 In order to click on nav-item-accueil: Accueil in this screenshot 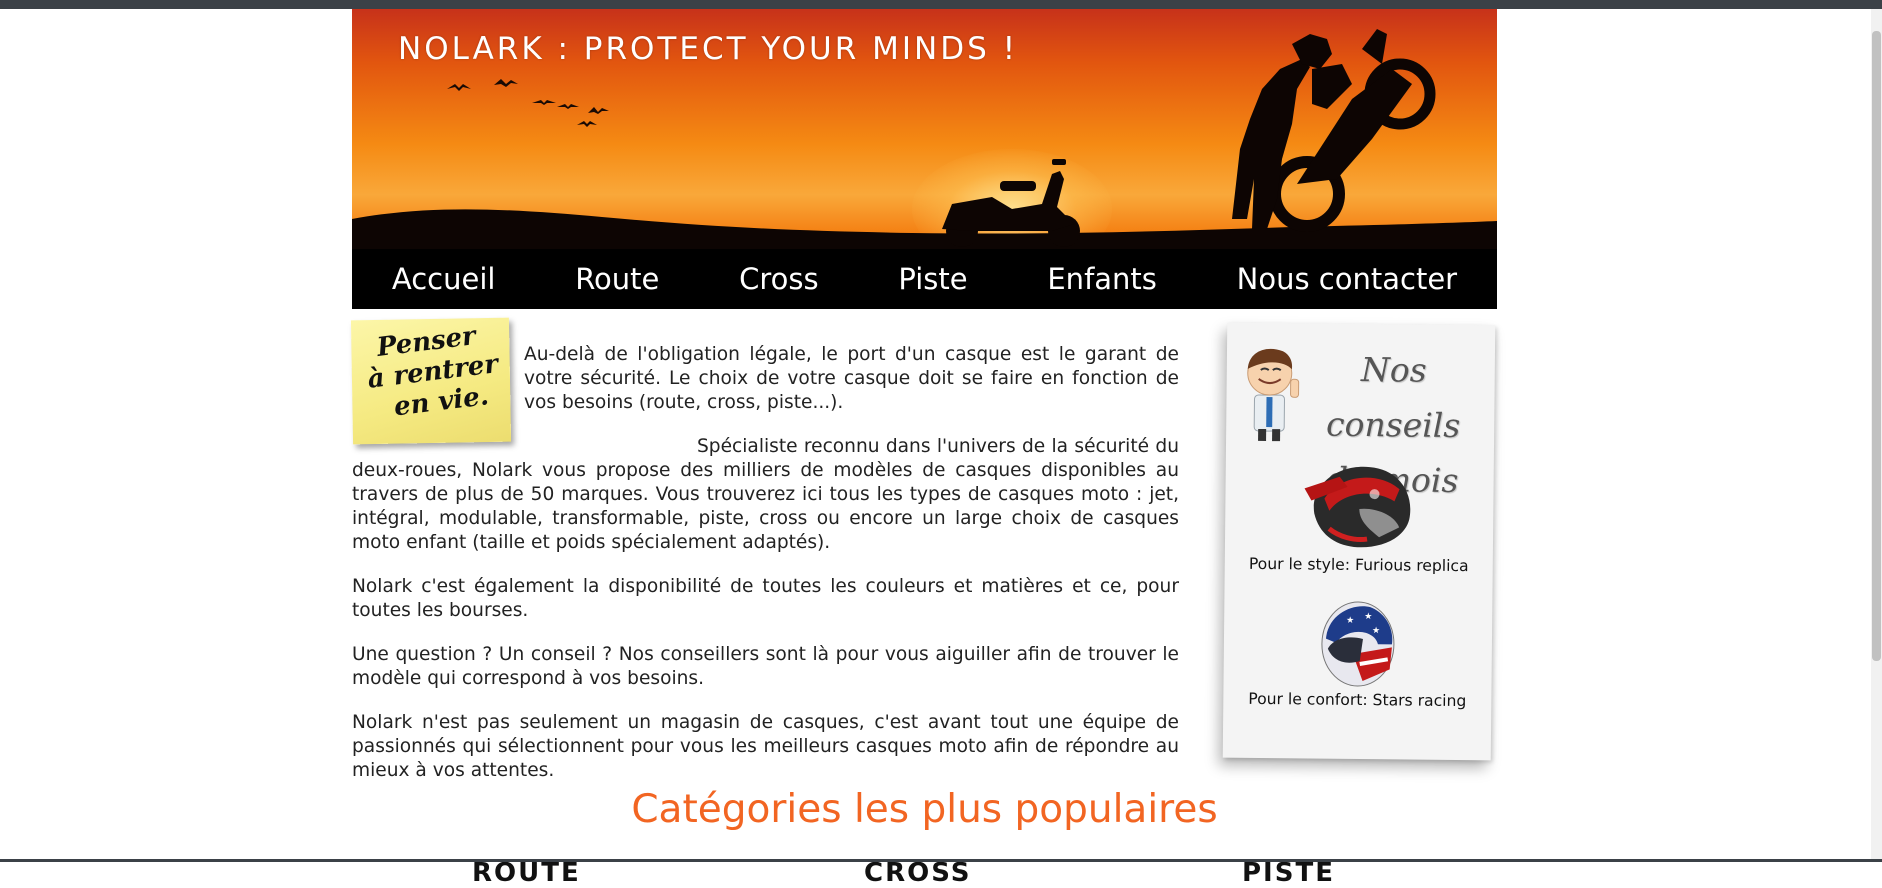, I will do `click(444, 279)`.